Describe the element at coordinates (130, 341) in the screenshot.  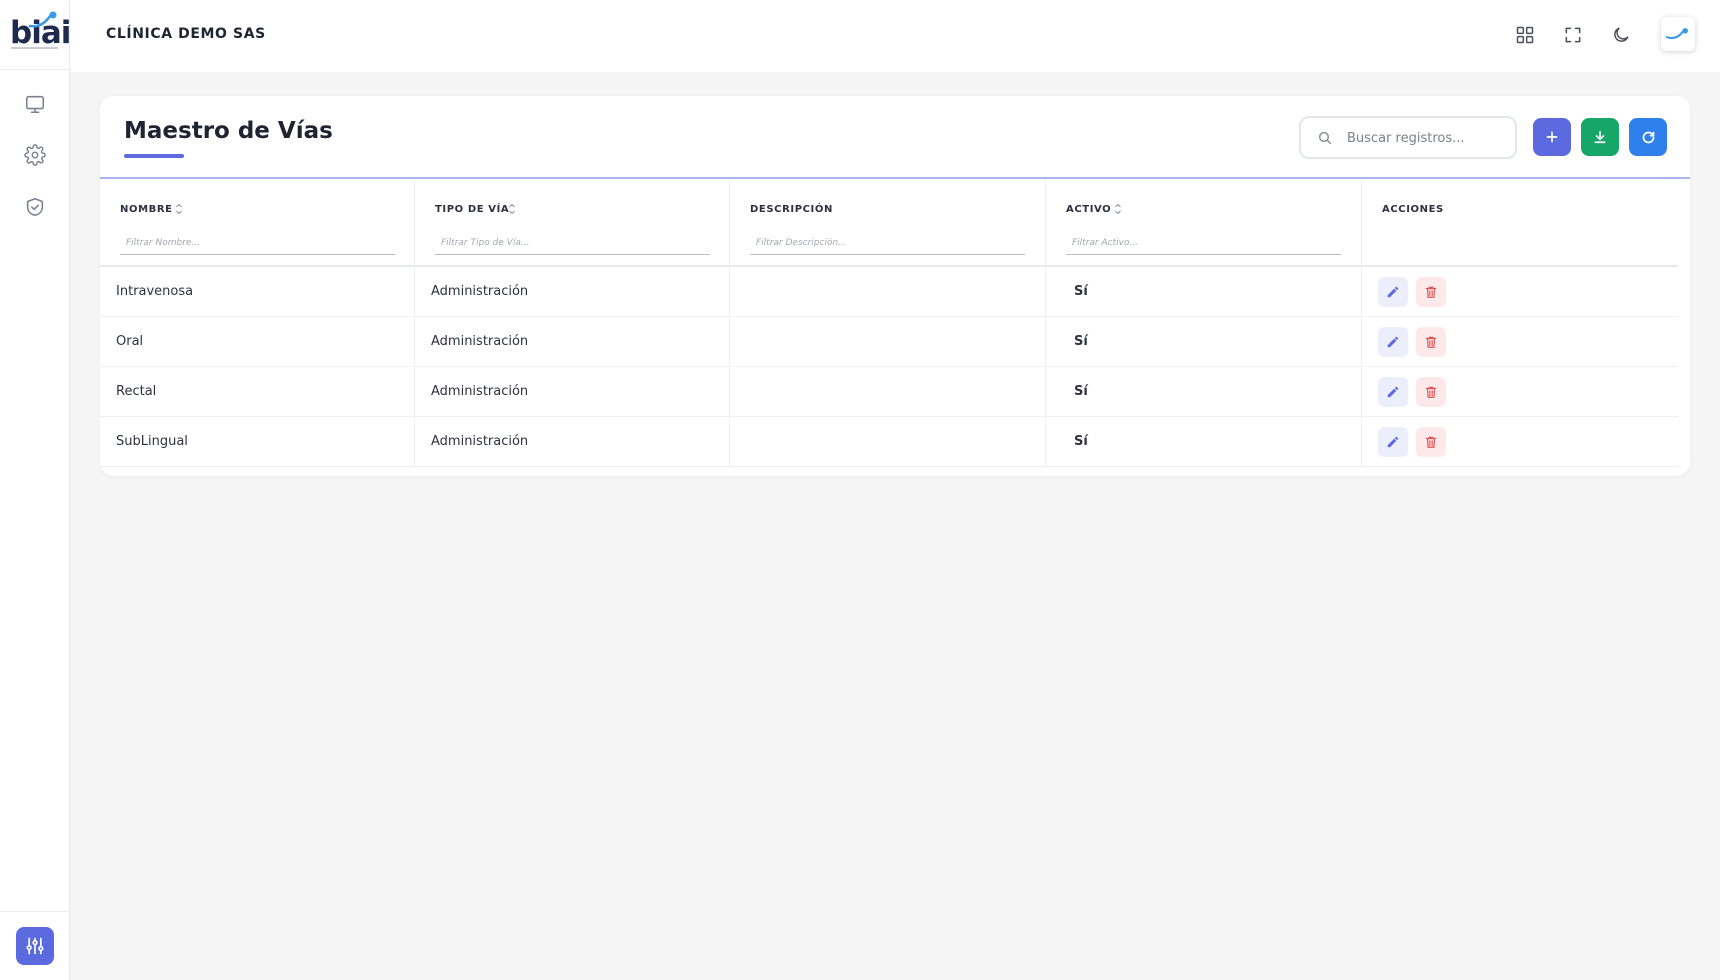
I see `nombre-text: Oral` at that location.